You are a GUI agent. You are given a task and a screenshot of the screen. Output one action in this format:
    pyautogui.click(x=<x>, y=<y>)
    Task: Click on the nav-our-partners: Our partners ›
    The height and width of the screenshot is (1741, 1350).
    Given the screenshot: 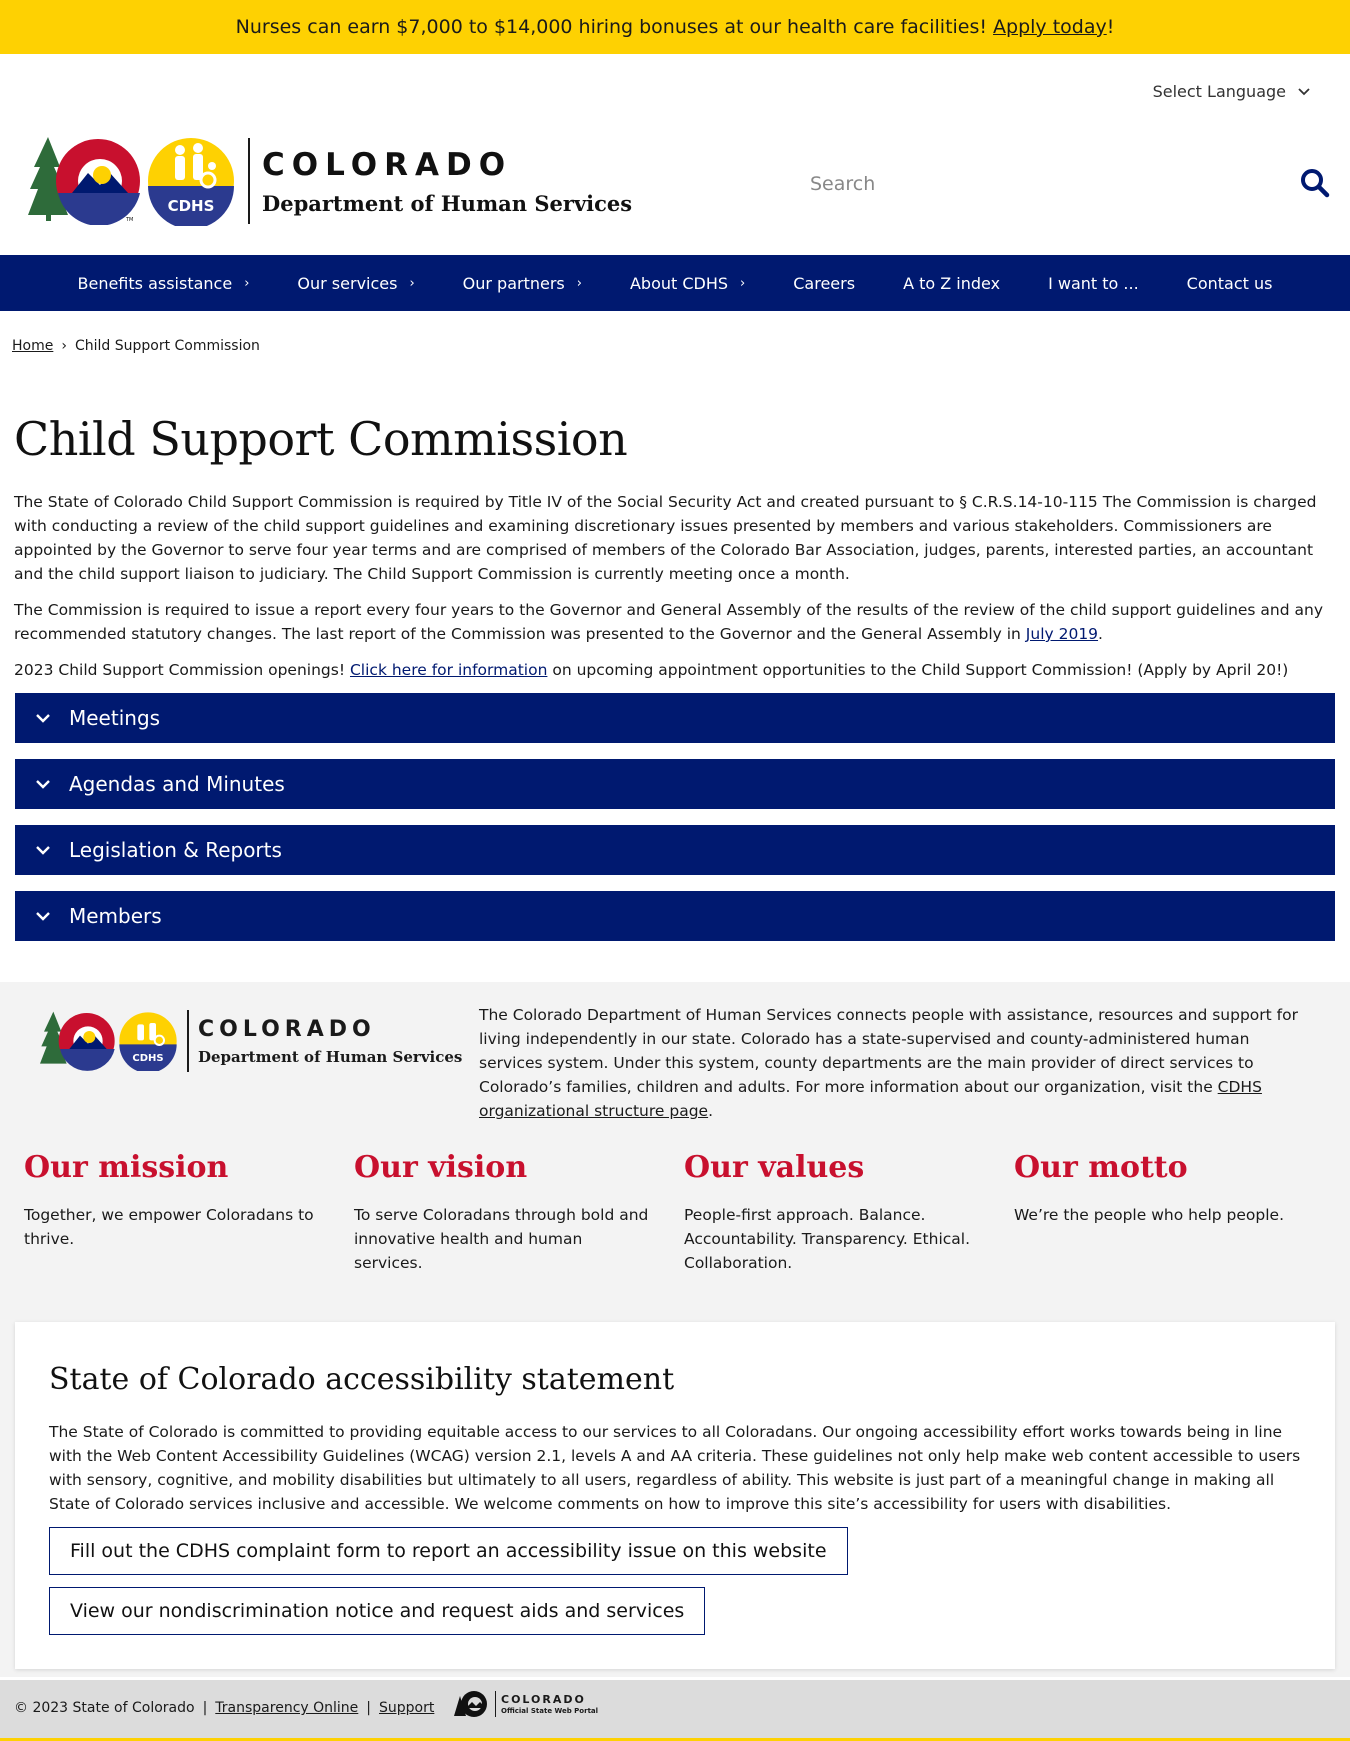 What is the action you would take?
    pyautogui.click(x=522, y=283)
    